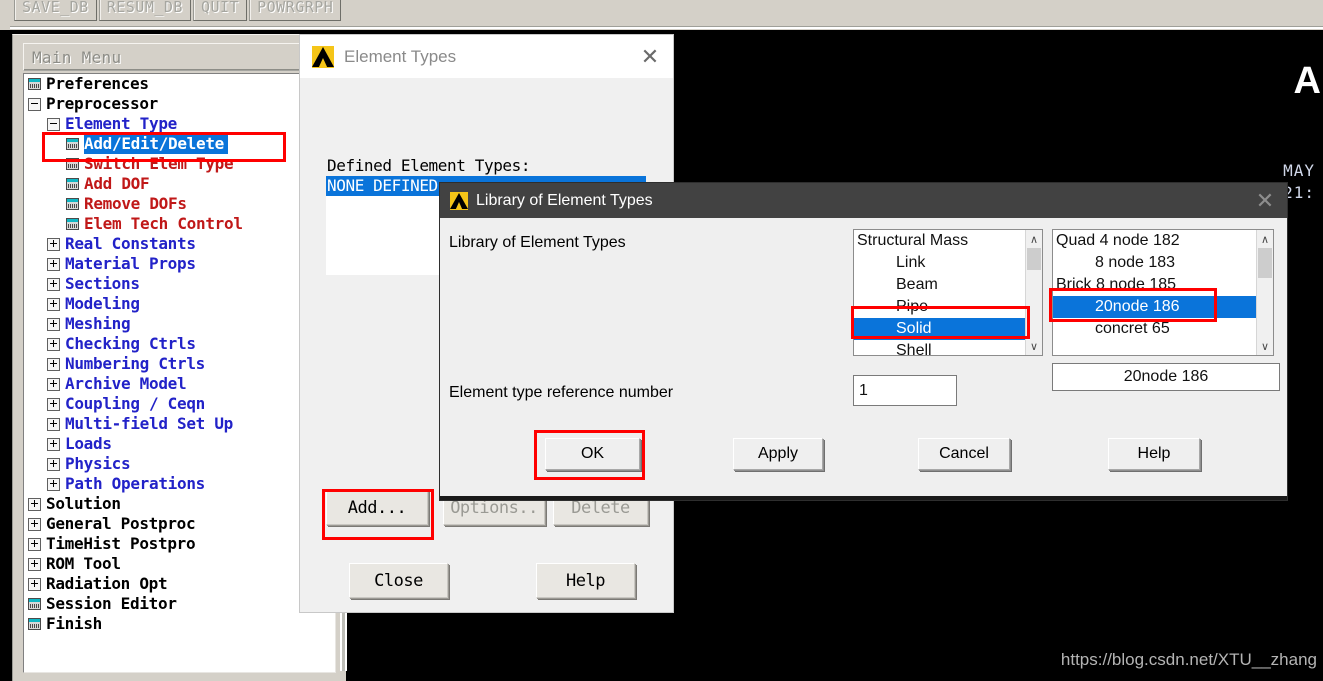  I want to click on powrgrph-button: POWRGRPH, so click(295, 10).